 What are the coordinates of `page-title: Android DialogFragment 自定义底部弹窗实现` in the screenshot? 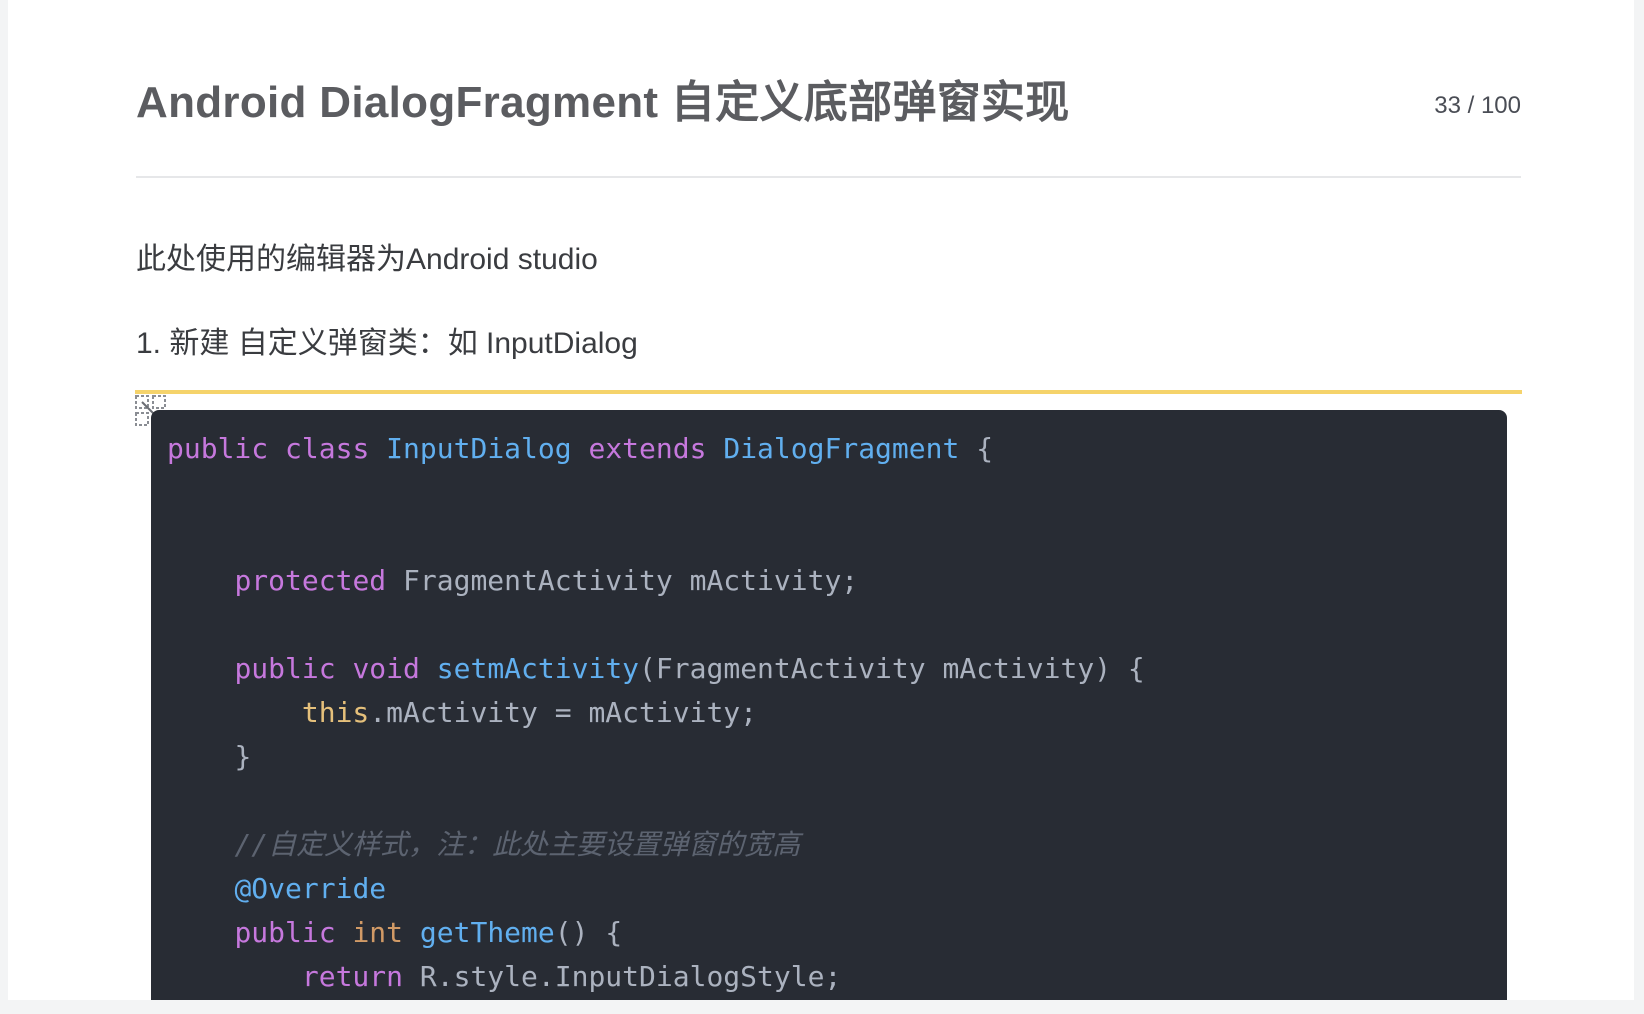 It's located at (603, 102).